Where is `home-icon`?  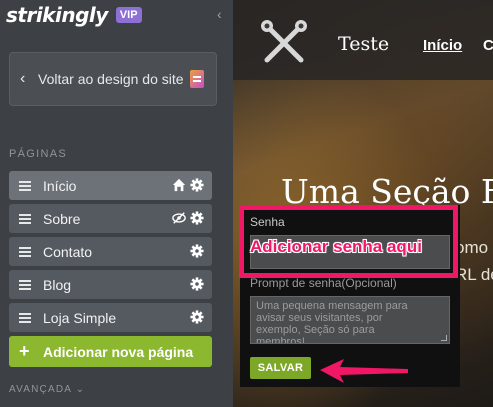
home-icon is located at coordinates (179, 185).